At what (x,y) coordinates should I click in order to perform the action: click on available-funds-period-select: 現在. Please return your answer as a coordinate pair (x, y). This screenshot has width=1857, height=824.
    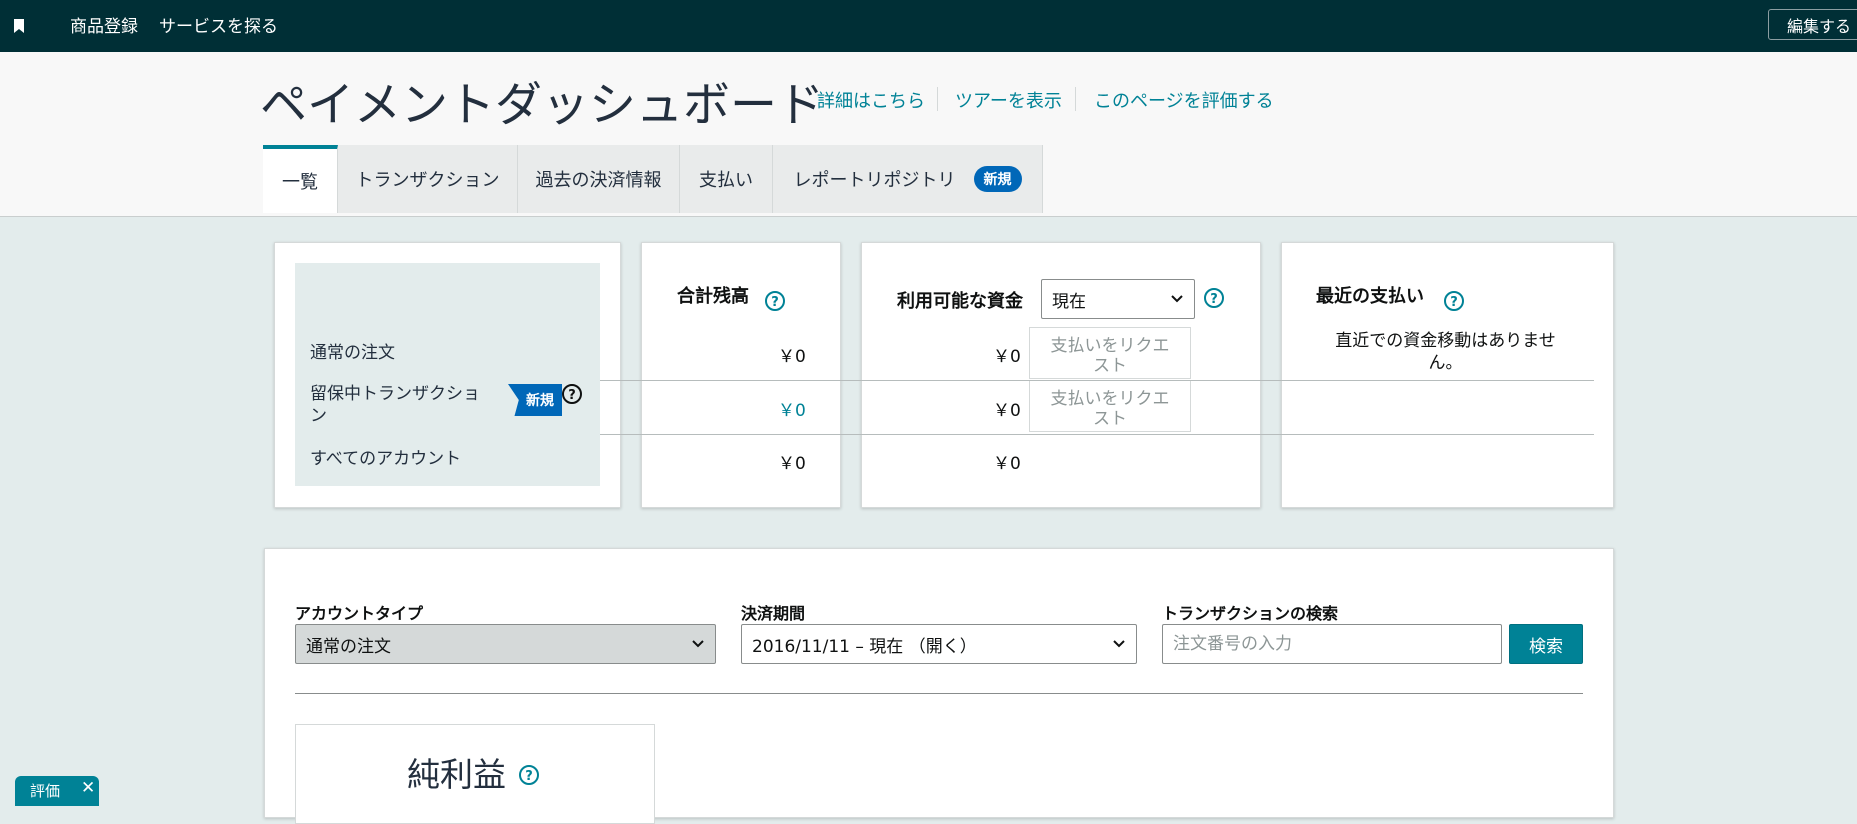
    Looking at the image, I should click on (1118, 299).